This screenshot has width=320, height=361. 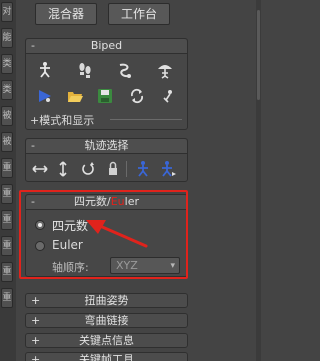 I want to click on collapsed-rollout-label: 关键帧工具, so click(x=106, y=357).